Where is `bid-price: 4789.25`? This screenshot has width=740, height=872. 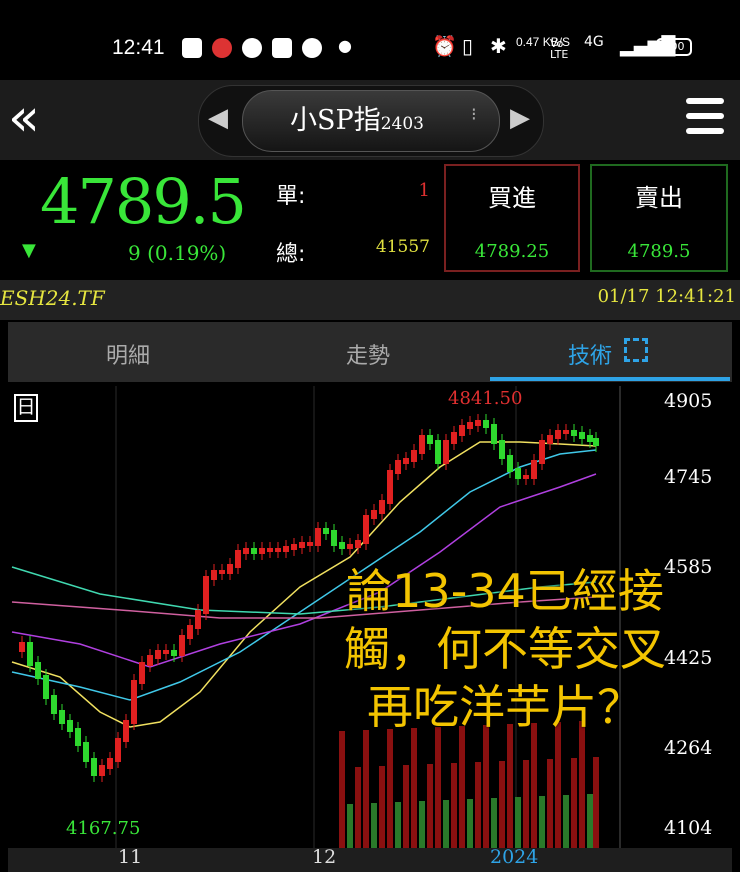 bid-price: 4789.25 is located at coordinates (512, 251).